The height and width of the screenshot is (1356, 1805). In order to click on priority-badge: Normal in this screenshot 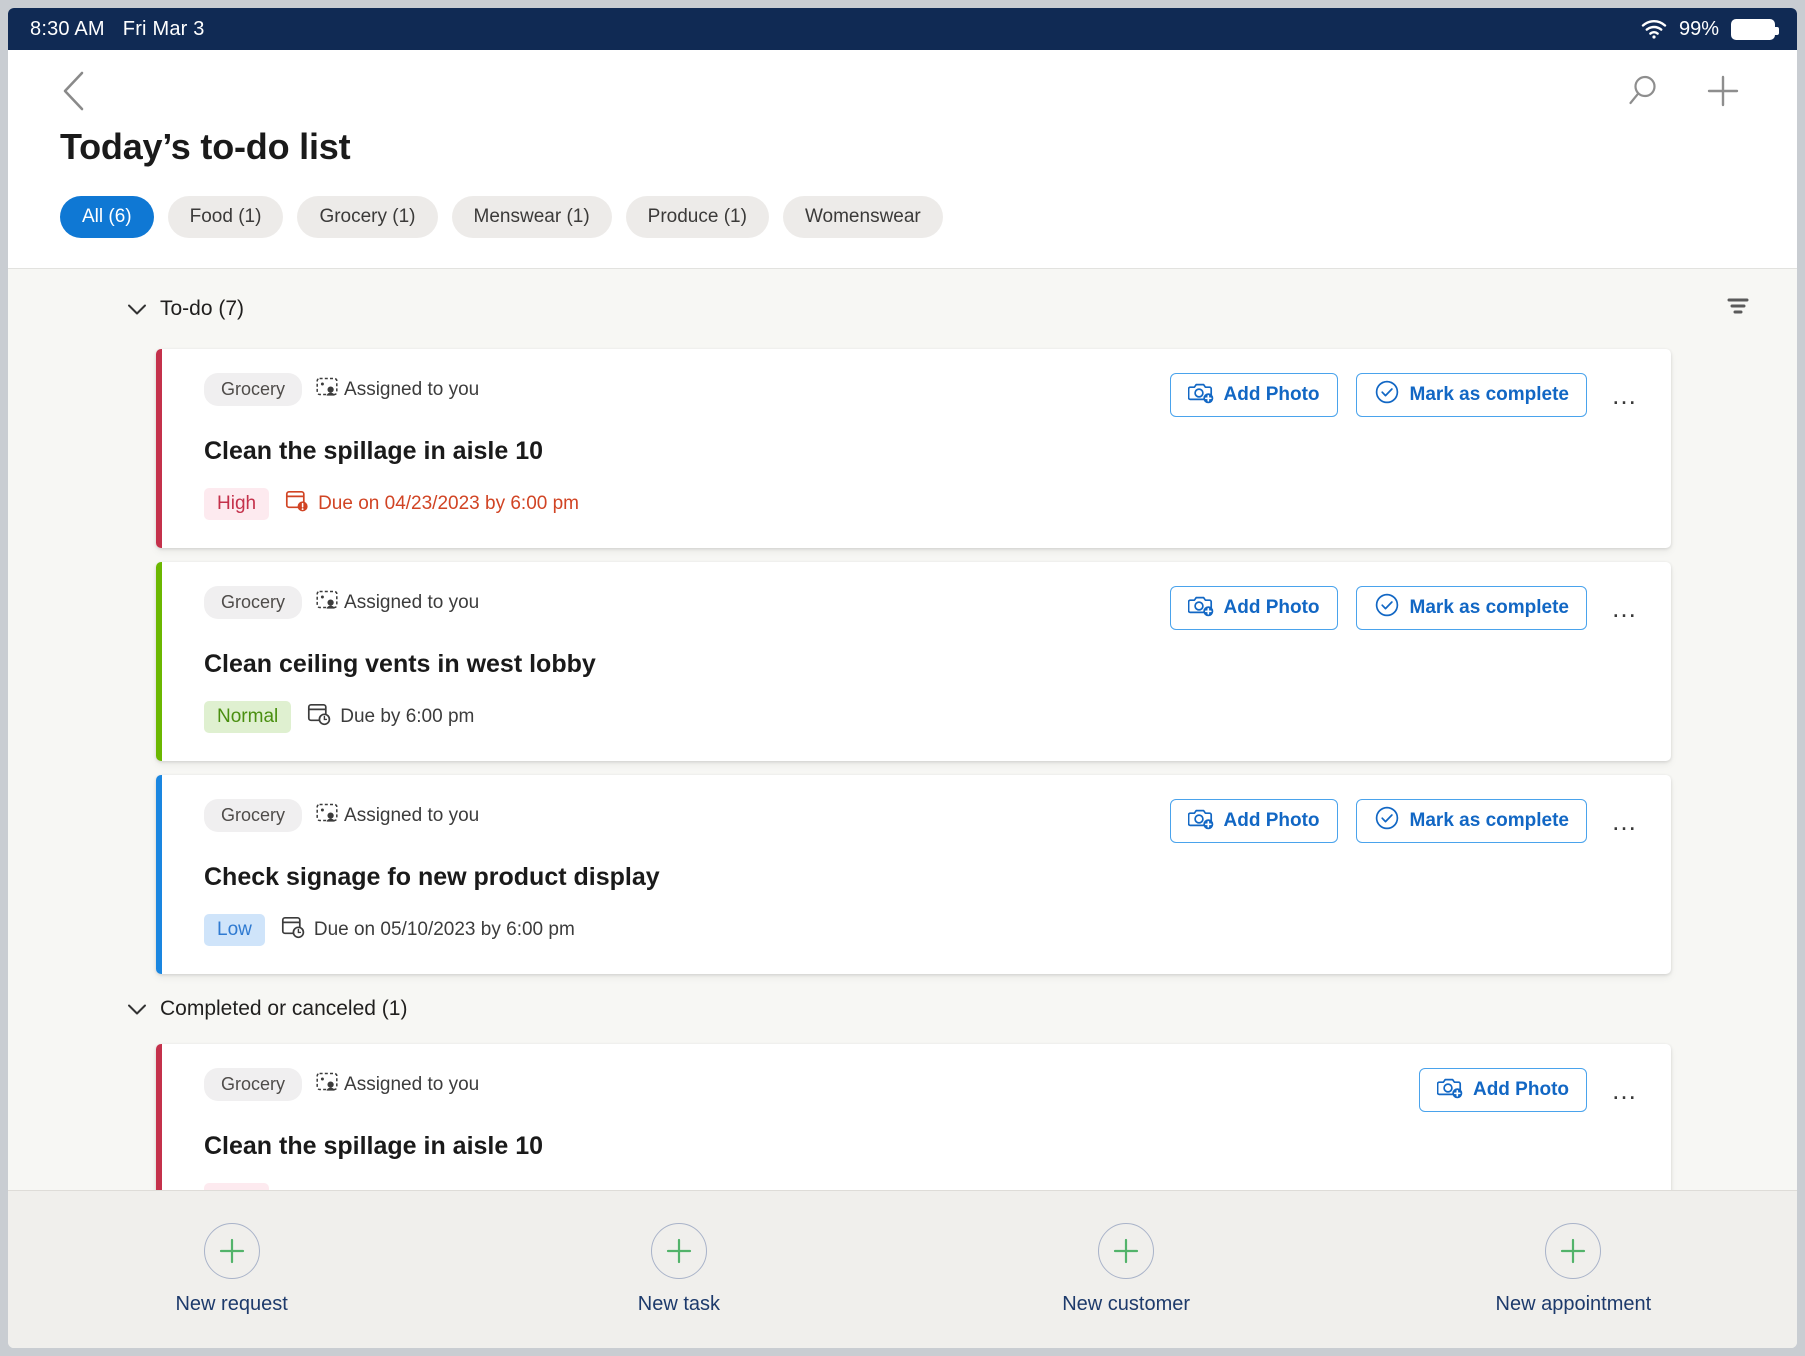, I will do `click(248, 717)`.